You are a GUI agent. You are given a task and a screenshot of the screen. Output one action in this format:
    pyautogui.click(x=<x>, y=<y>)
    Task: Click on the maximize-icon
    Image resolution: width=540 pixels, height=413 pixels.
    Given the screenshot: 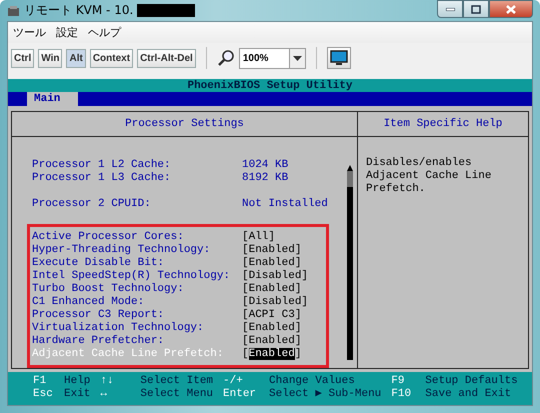 What is the action you would take?
    pyautogui.click(x=476, y=9)
    